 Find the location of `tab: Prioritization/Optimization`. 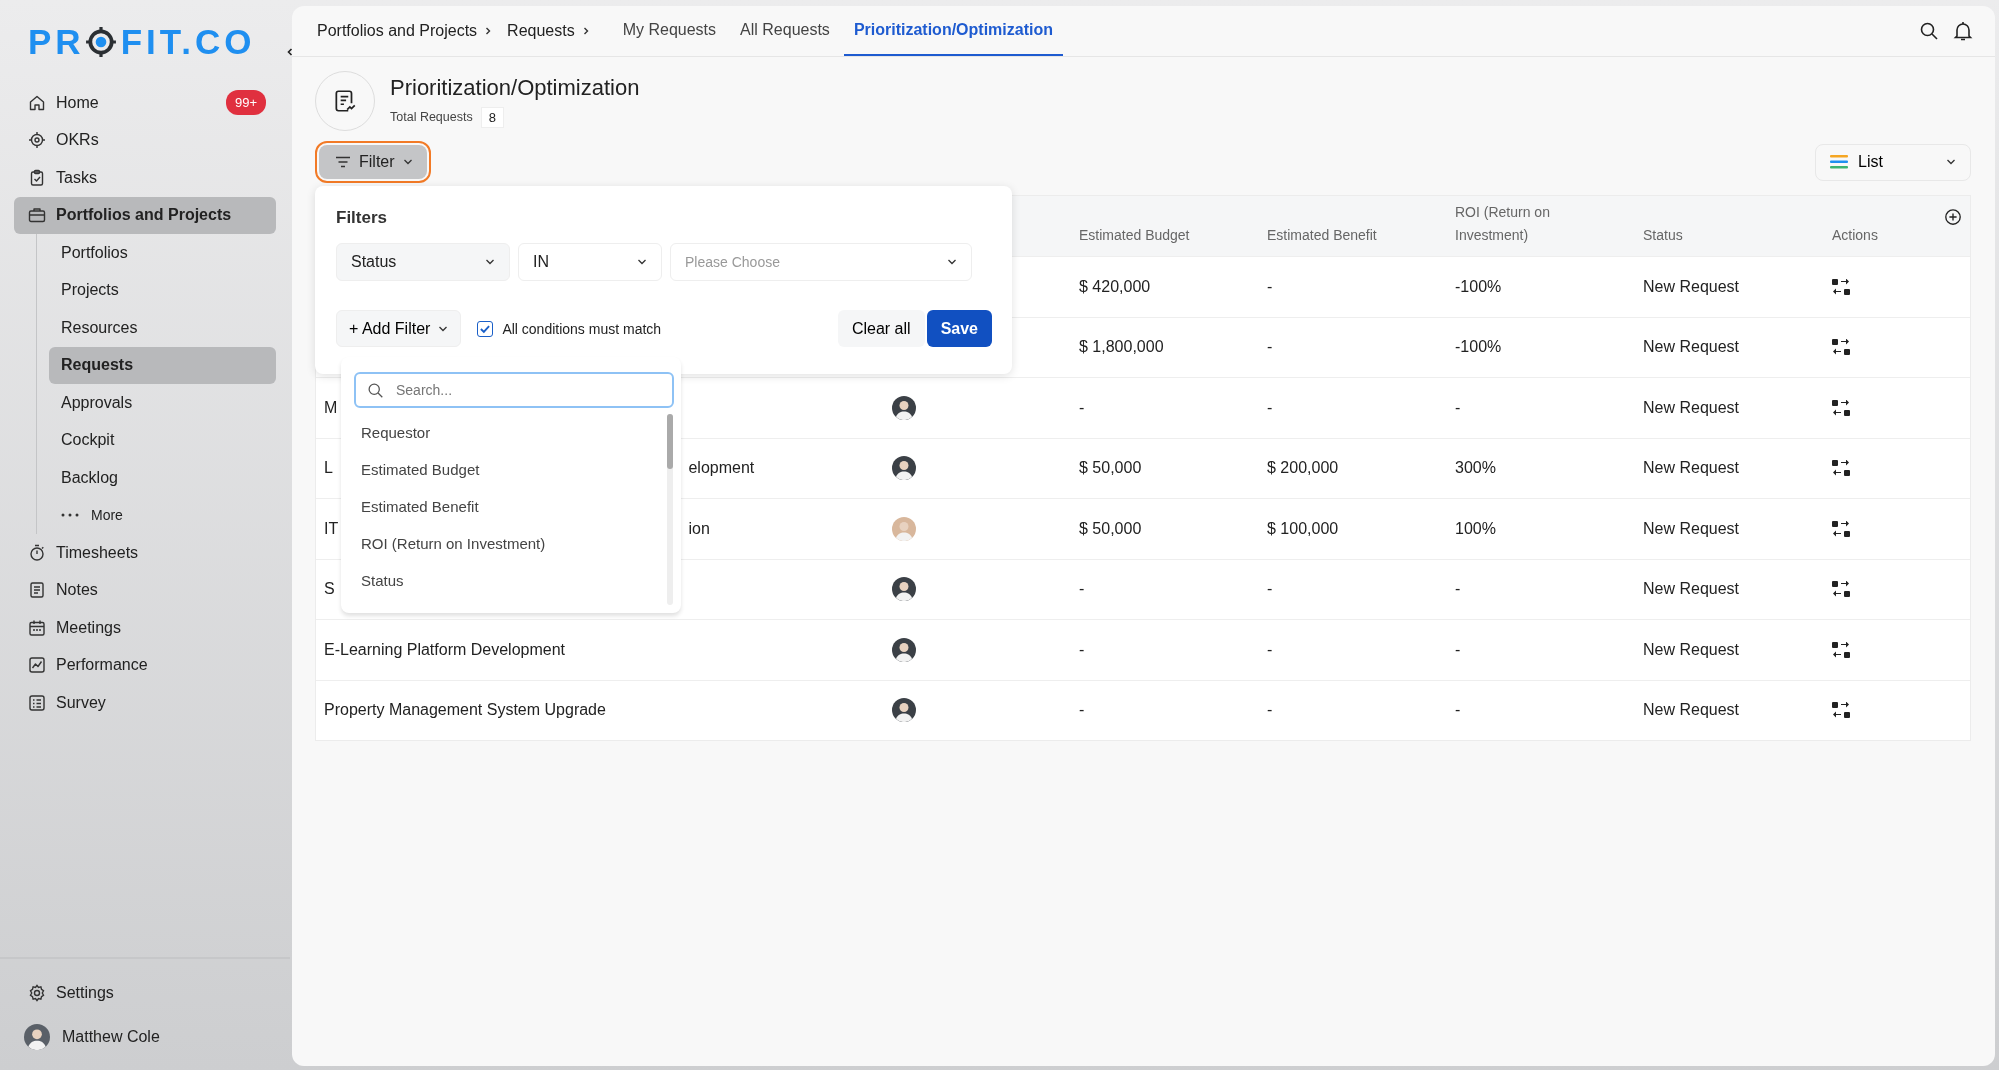

tab: Prioritization/Optimization is located at coordinates (953, 31).